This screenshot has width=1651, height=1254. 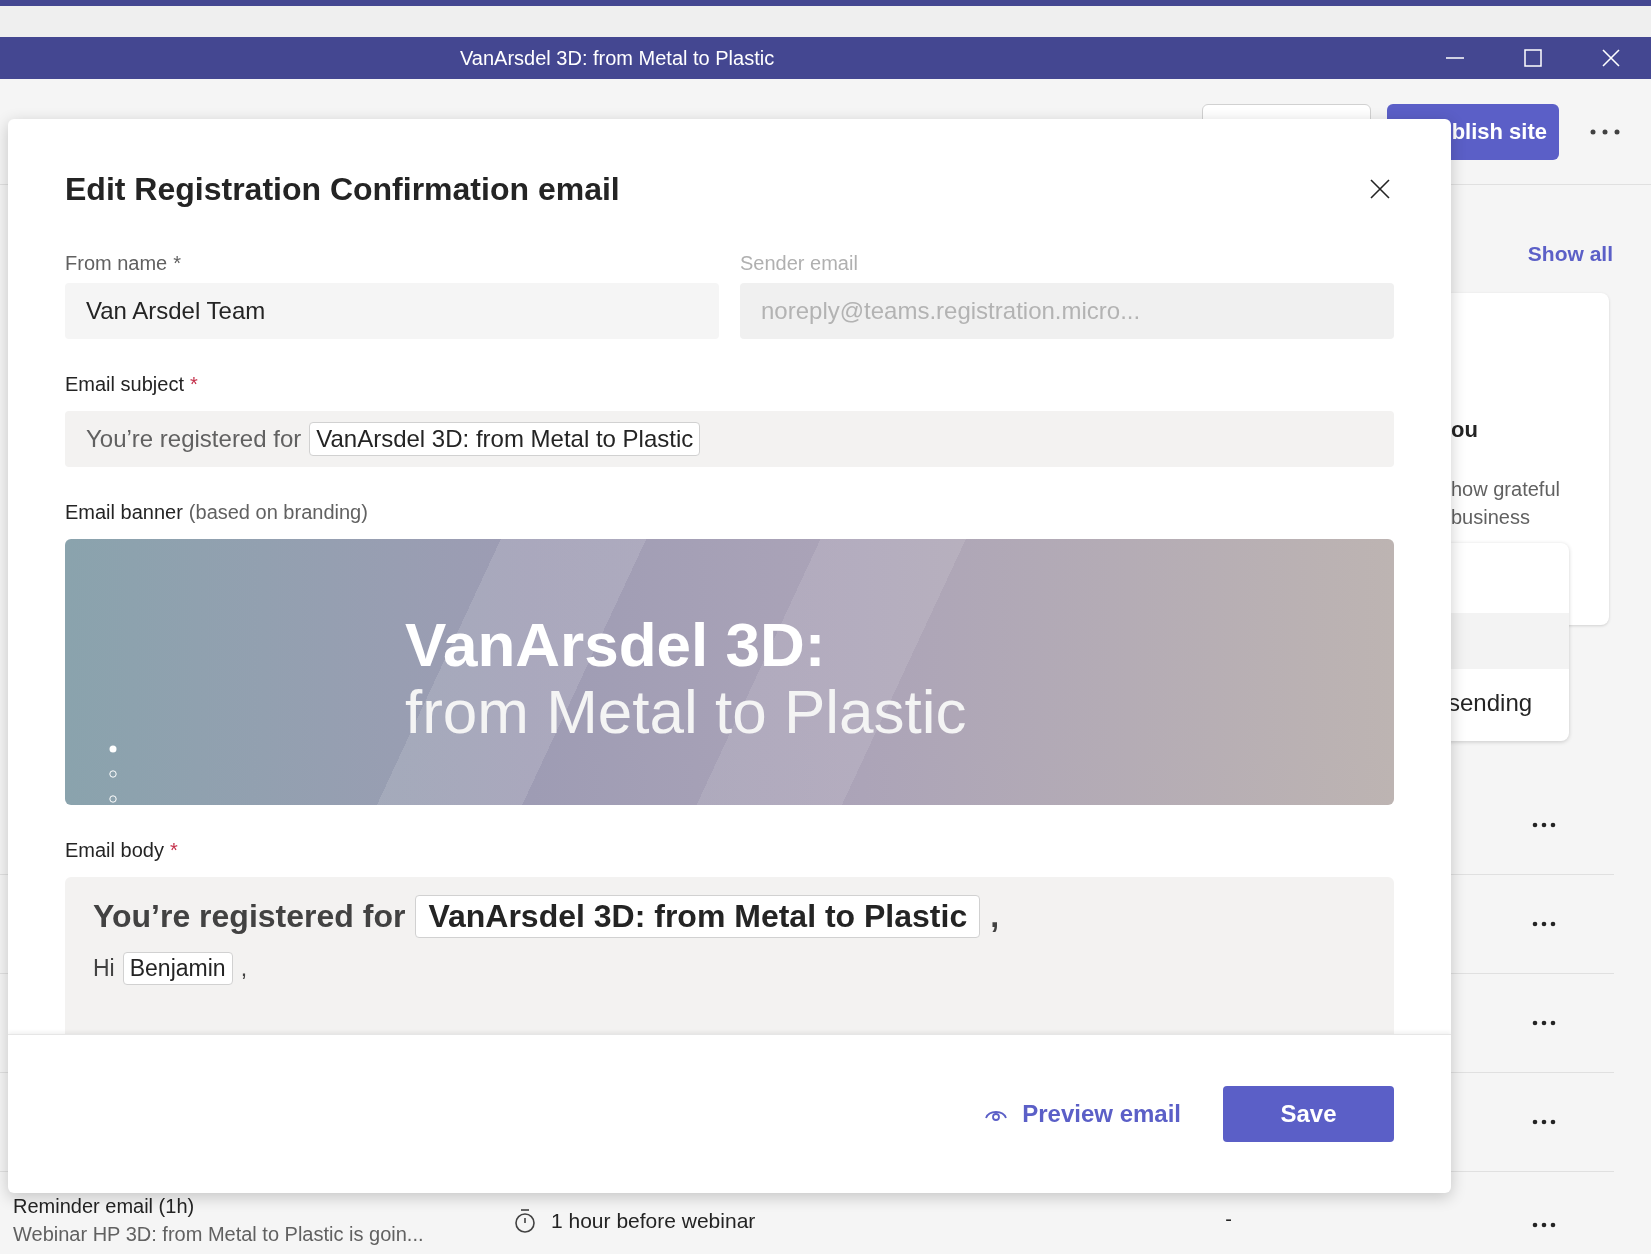 What do you see at coordinates (686, 712) in the screenshot?
I see `banner-subtitle: from Metal to Plastic` at bounding box center [686, 712].